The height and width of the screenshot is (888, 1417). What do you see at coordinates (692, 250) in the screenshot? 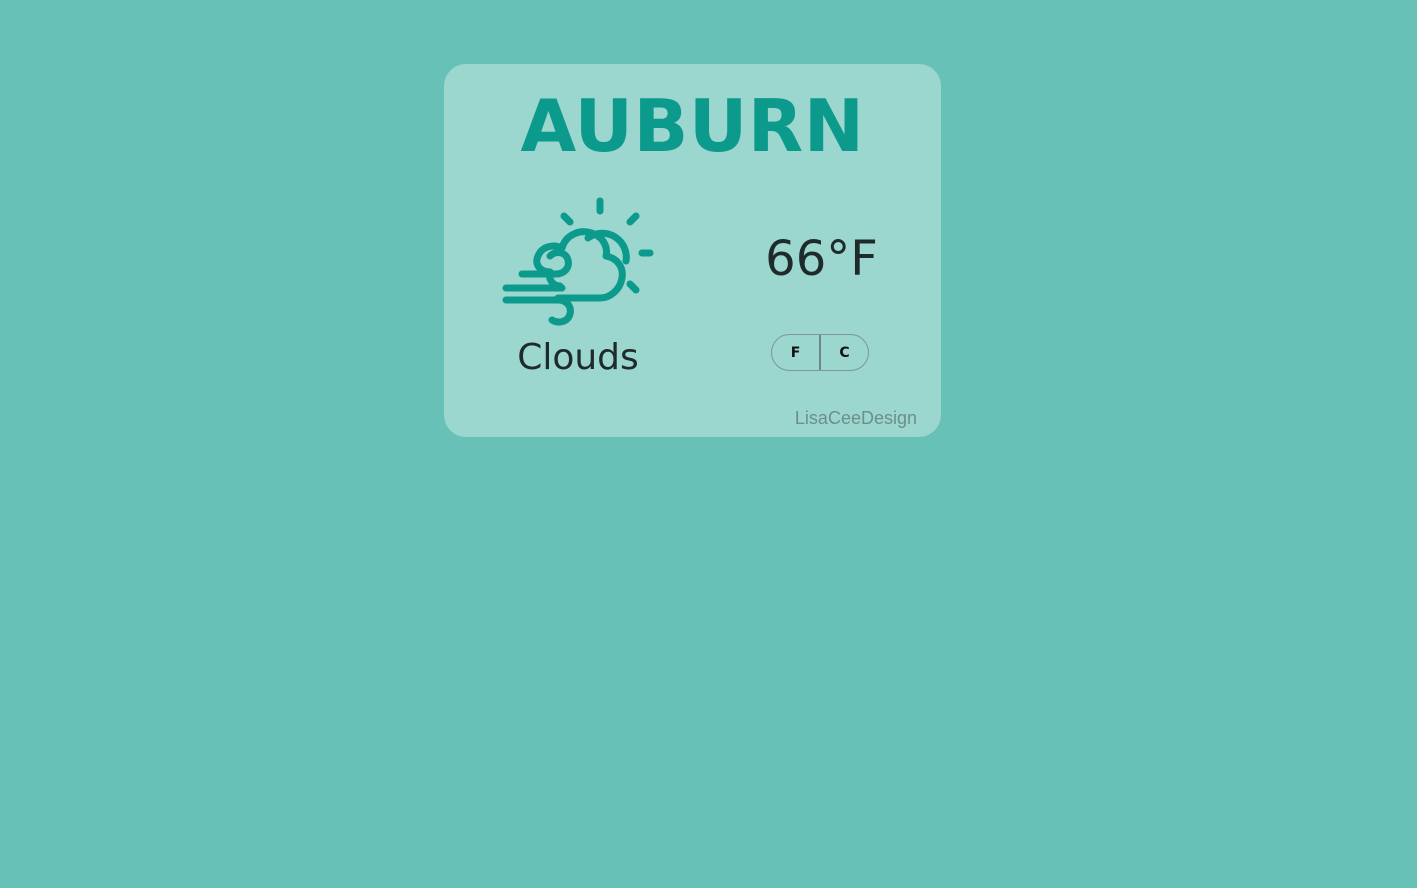
I see `weather-card: AUBURN Clouds 66°F F C LisaCeeDesign` at bounding box center [692, 250].